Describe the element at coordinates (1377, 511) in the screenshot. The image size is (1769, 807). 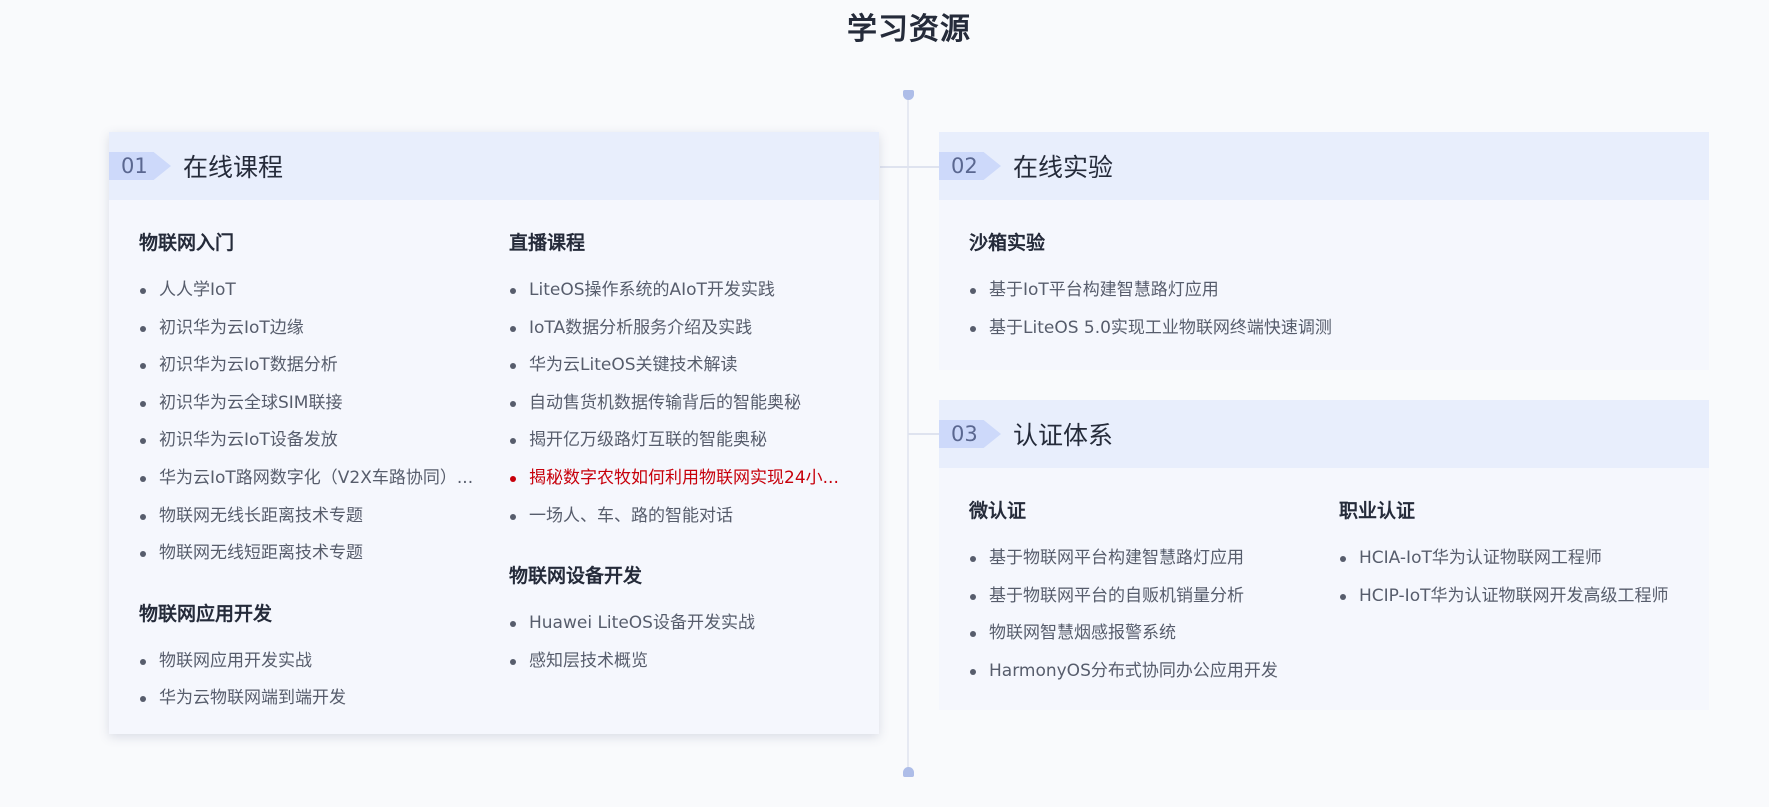
I see `section-title: 职业认证` at that location.